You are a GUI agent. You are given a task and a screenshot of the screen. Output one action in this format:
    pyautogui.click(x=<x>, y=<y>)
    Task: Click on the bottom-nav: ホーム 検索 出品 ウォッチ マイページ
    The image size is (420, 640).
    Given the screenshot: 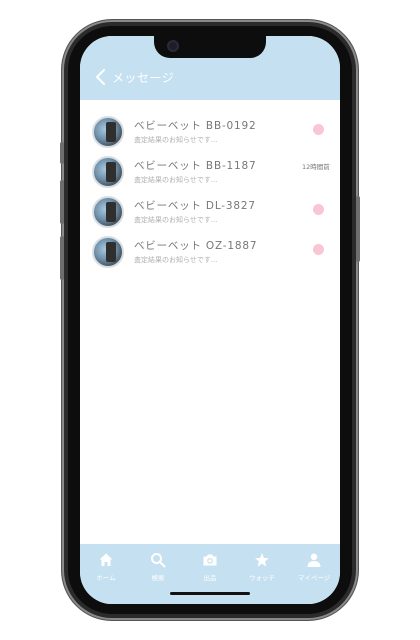 What is the action you would take?
    pyautogui.click(x=210, y=574)
    